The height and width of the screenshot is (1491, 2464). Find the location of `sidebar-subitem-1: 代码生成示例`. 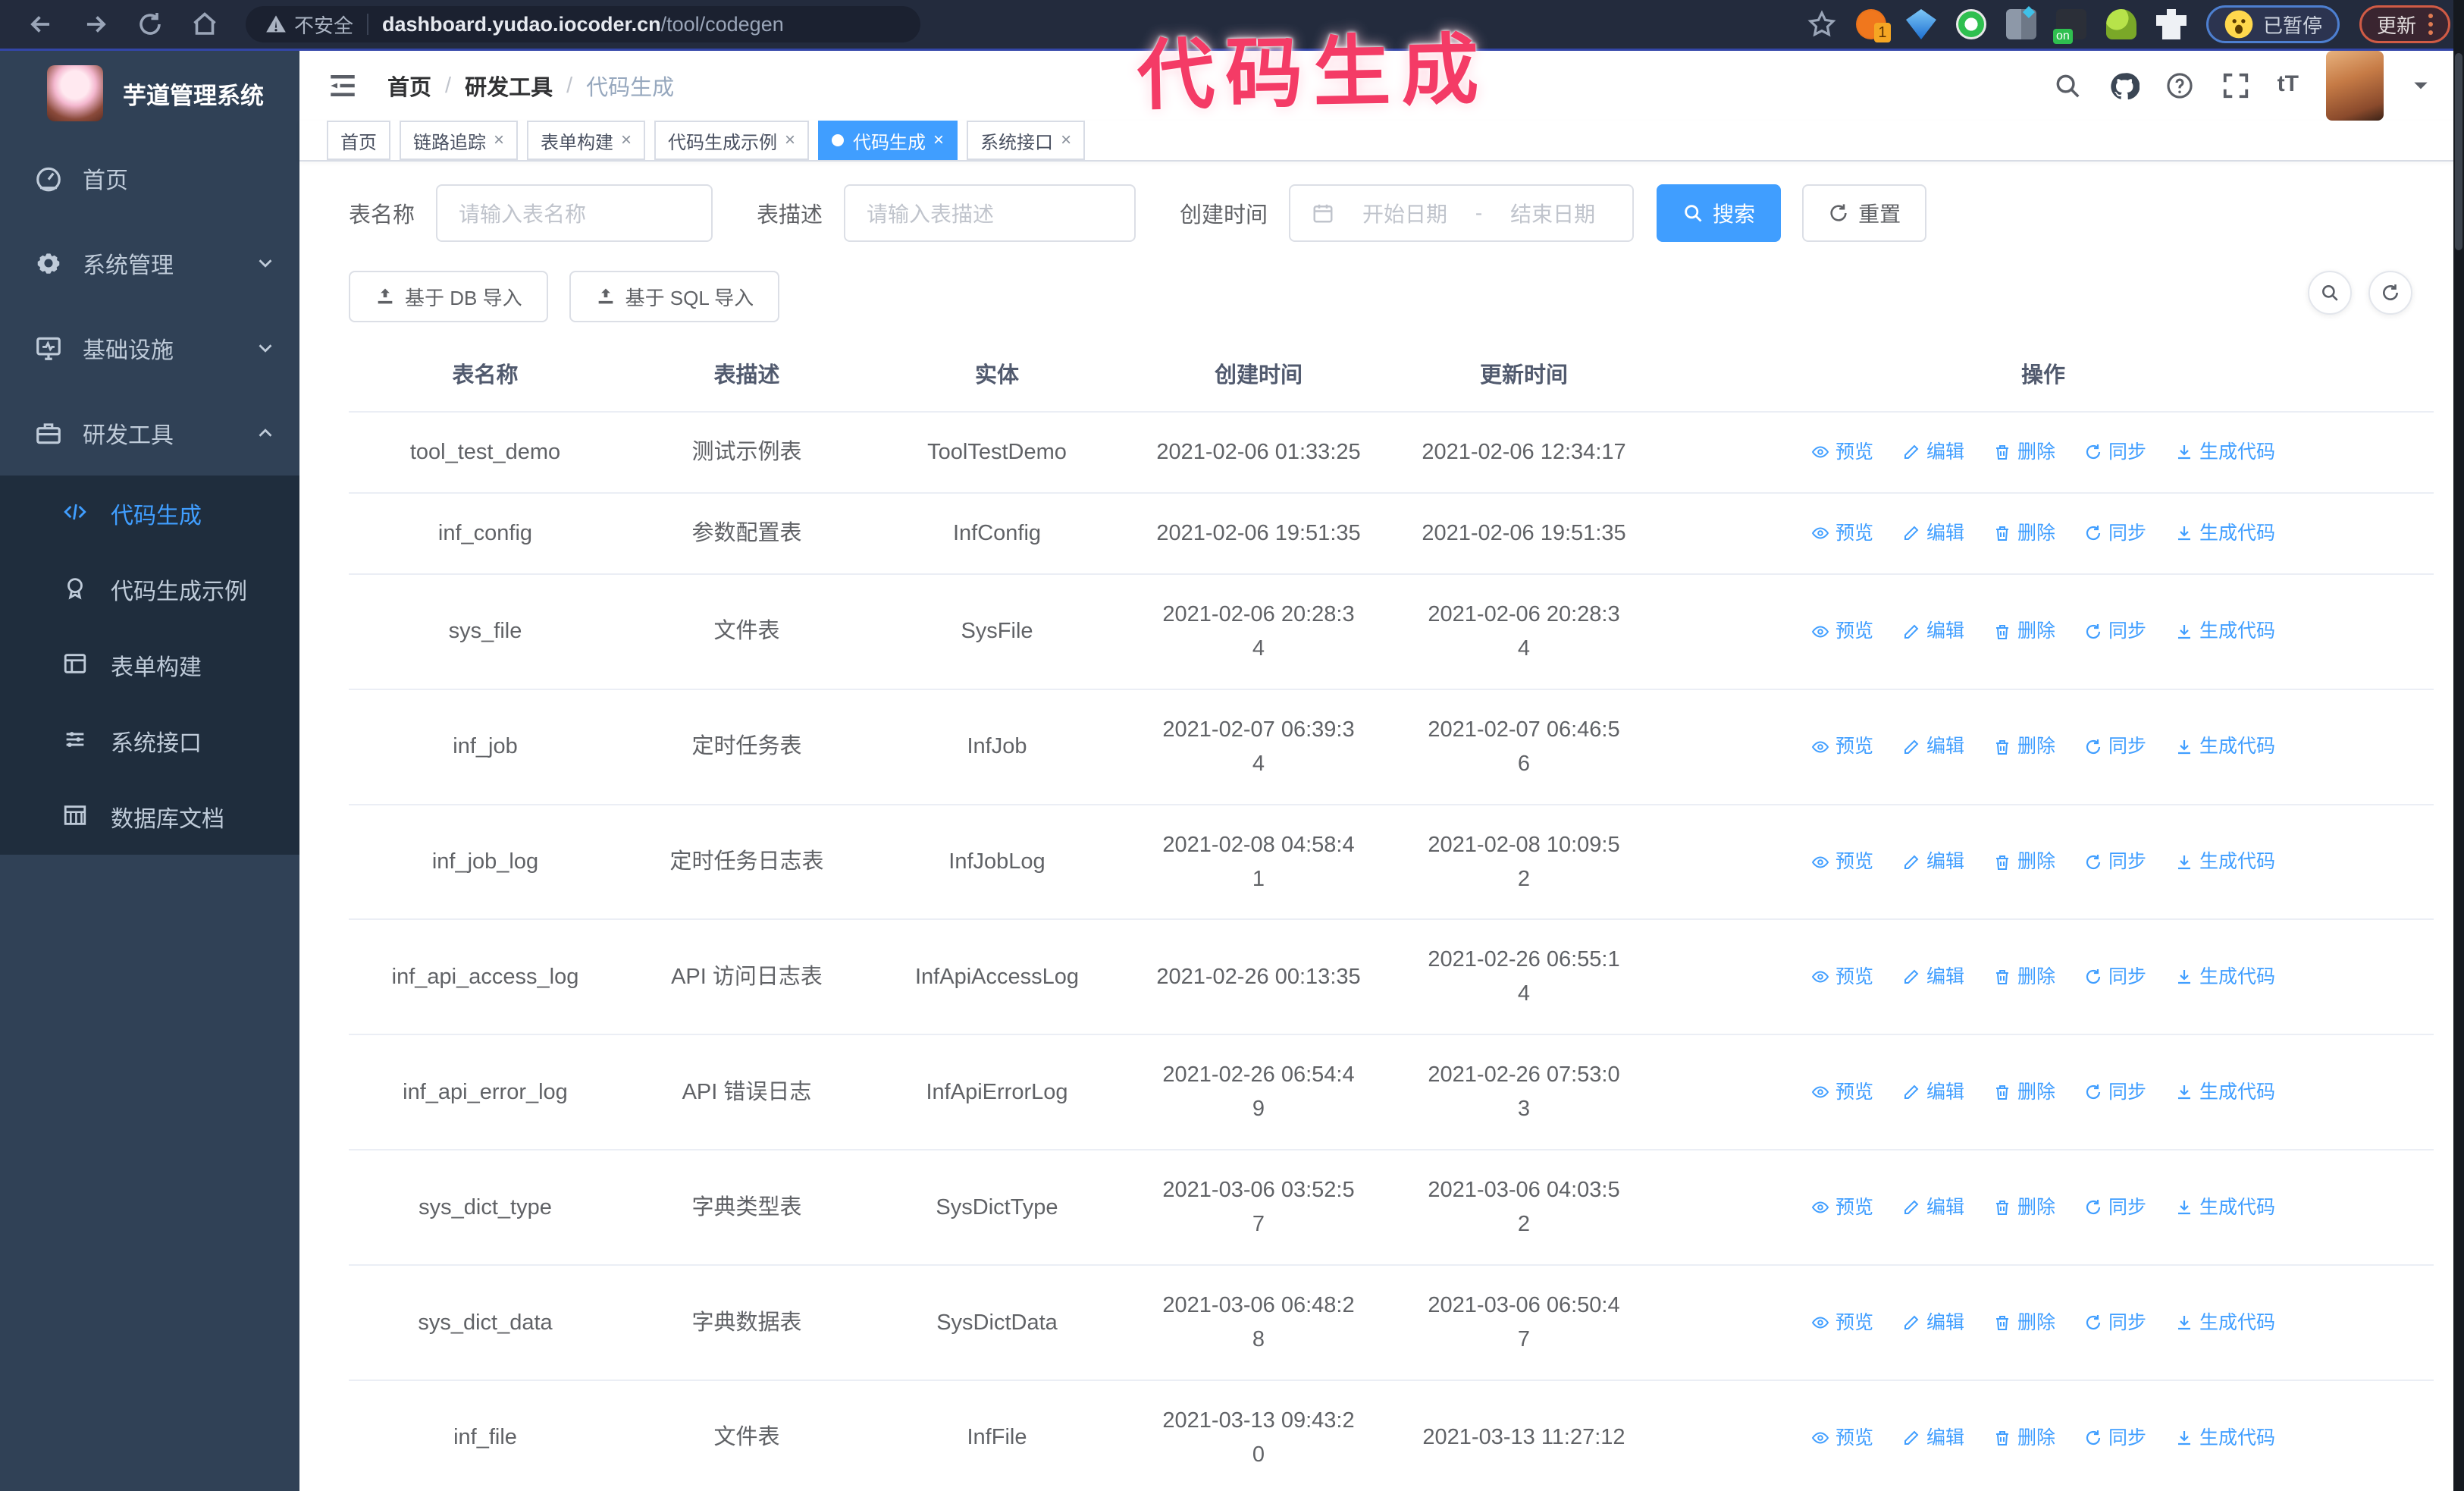

sidebar-subitem-1: 代码生成示例 is located at coordinates (150, 589).